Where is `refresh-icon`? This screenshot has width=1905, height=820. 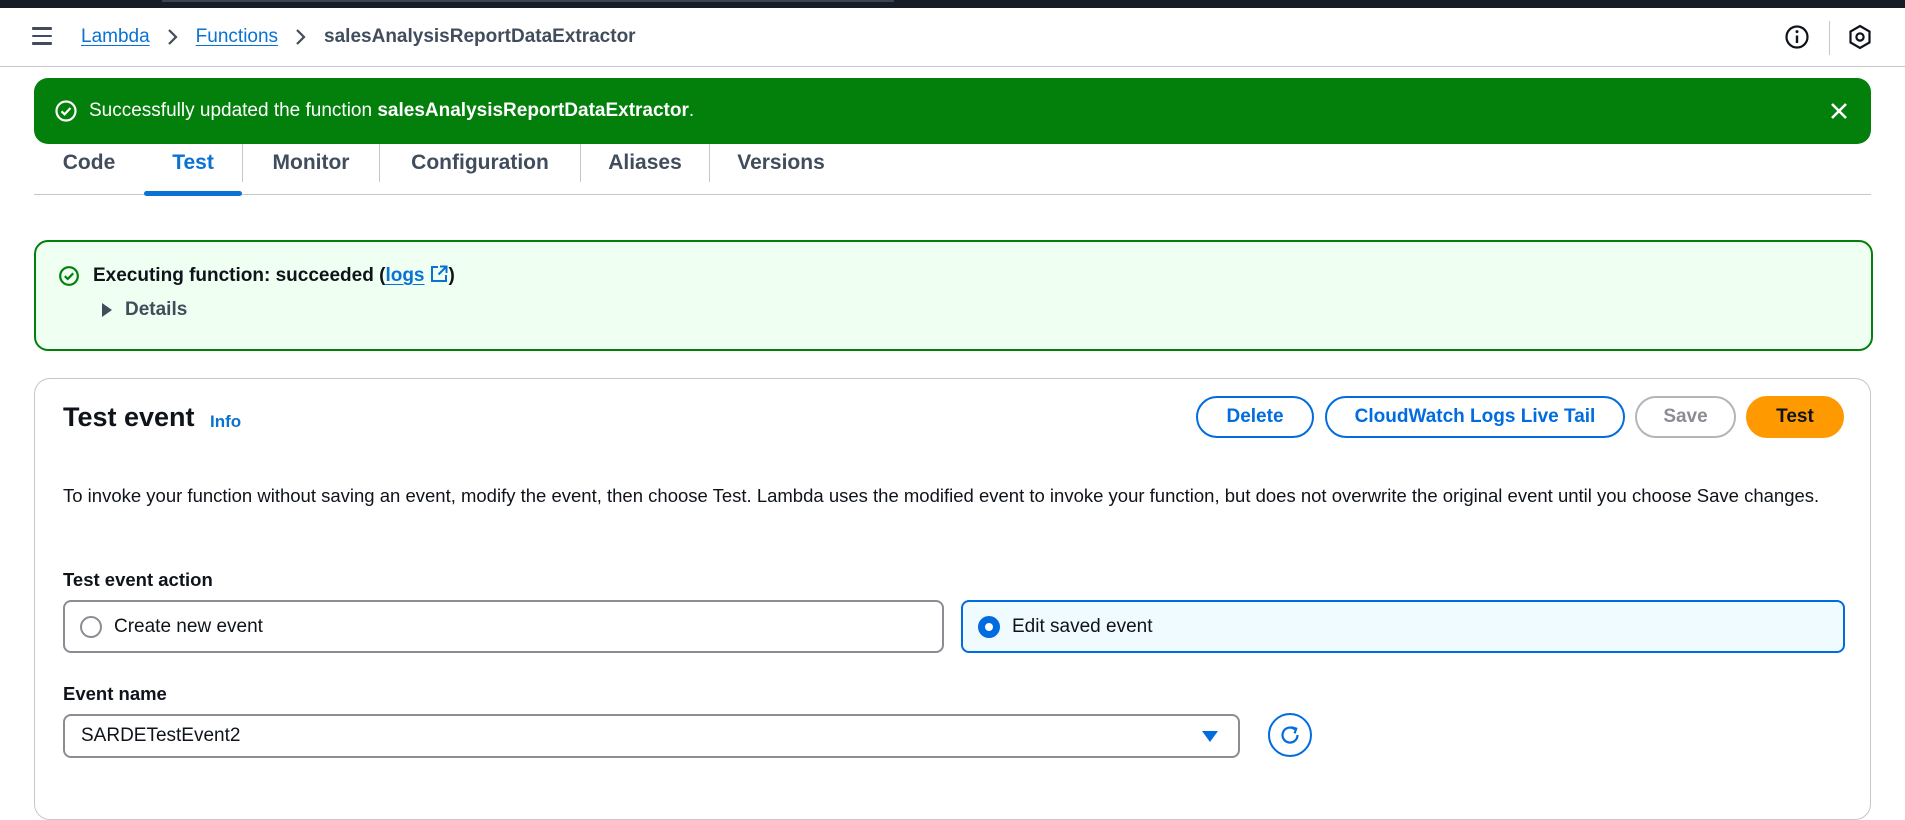 refresh-icon is located at coordinates (1290, 735).